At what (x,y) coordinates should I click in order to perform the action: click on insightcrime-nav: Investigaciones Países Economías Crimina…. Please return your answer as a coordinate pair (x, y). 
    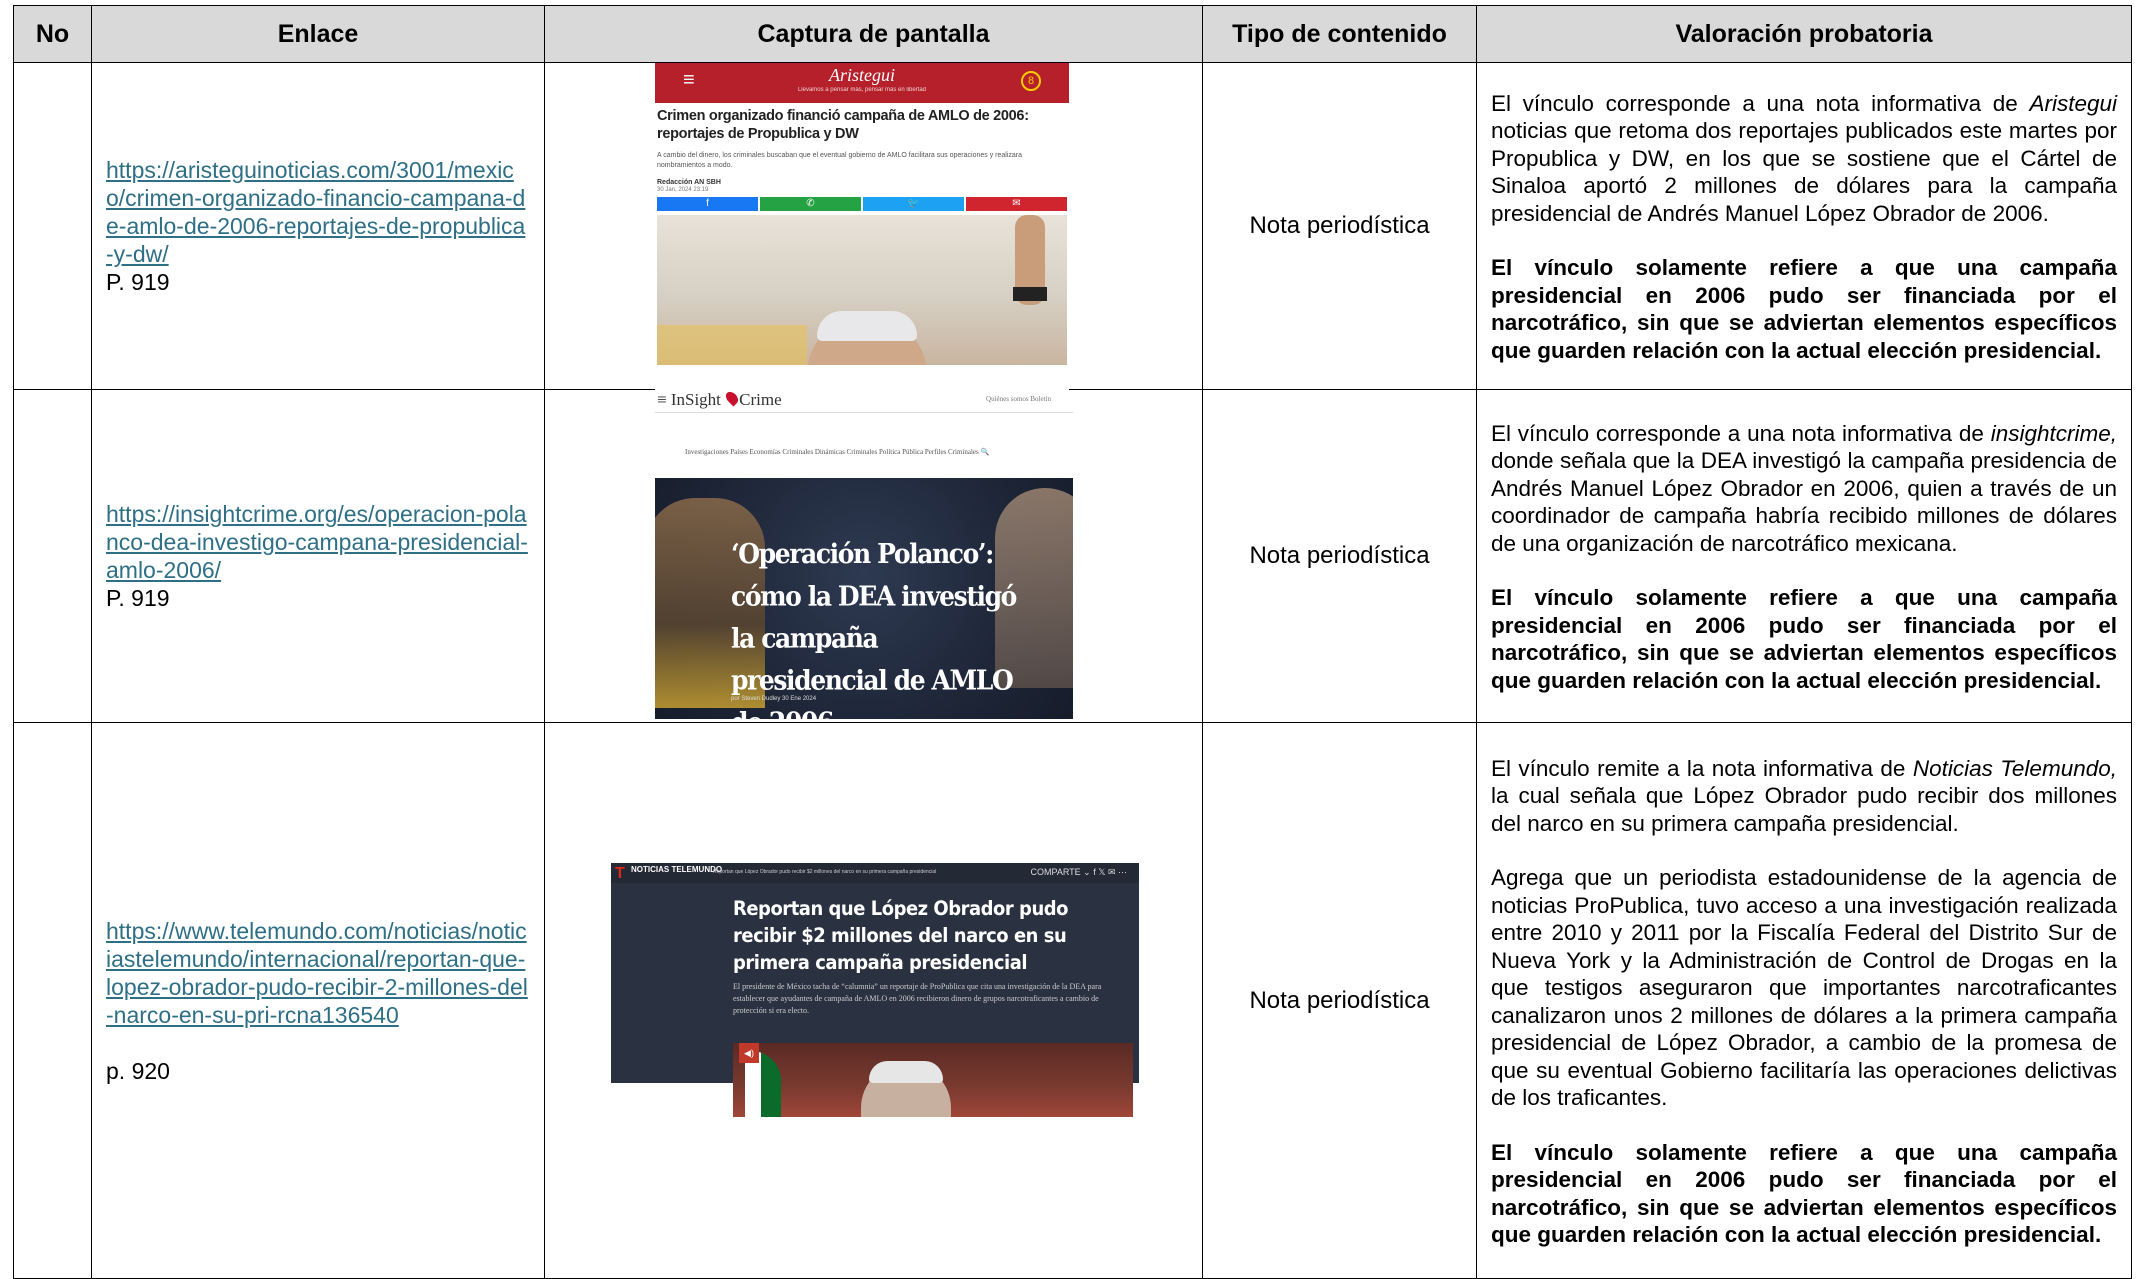
    Looking at the image, I should click on (837, 452).